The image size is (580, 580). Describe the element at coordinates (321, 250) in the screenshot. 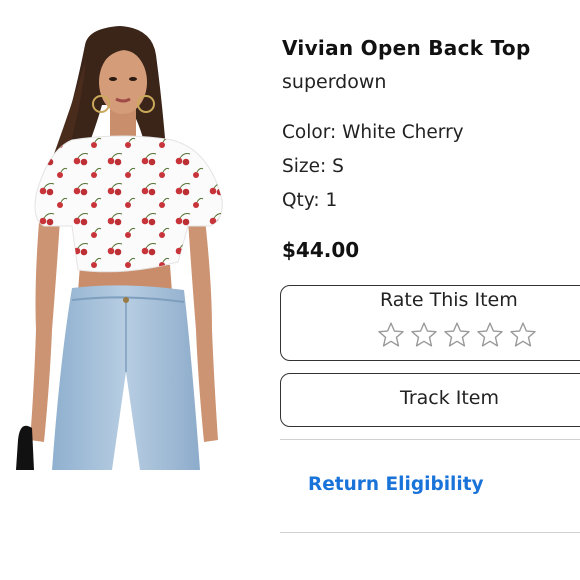

I see `product-price: $44.00` at that location.